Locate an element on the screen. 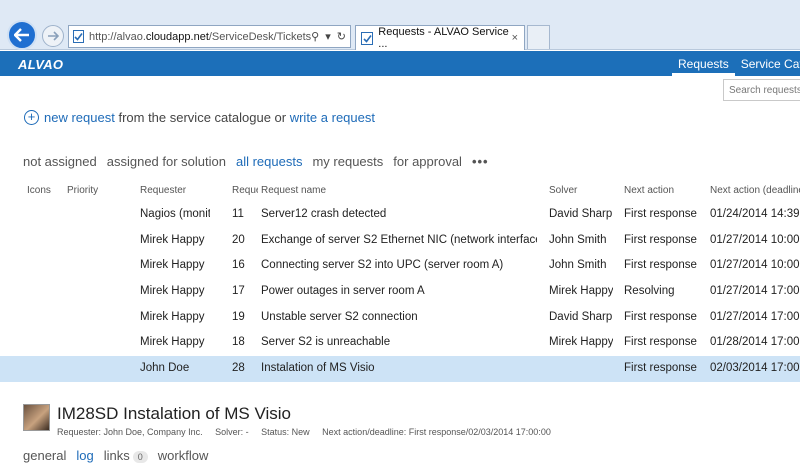  column-header-requester: Requester is located at coordinates (175, 190).